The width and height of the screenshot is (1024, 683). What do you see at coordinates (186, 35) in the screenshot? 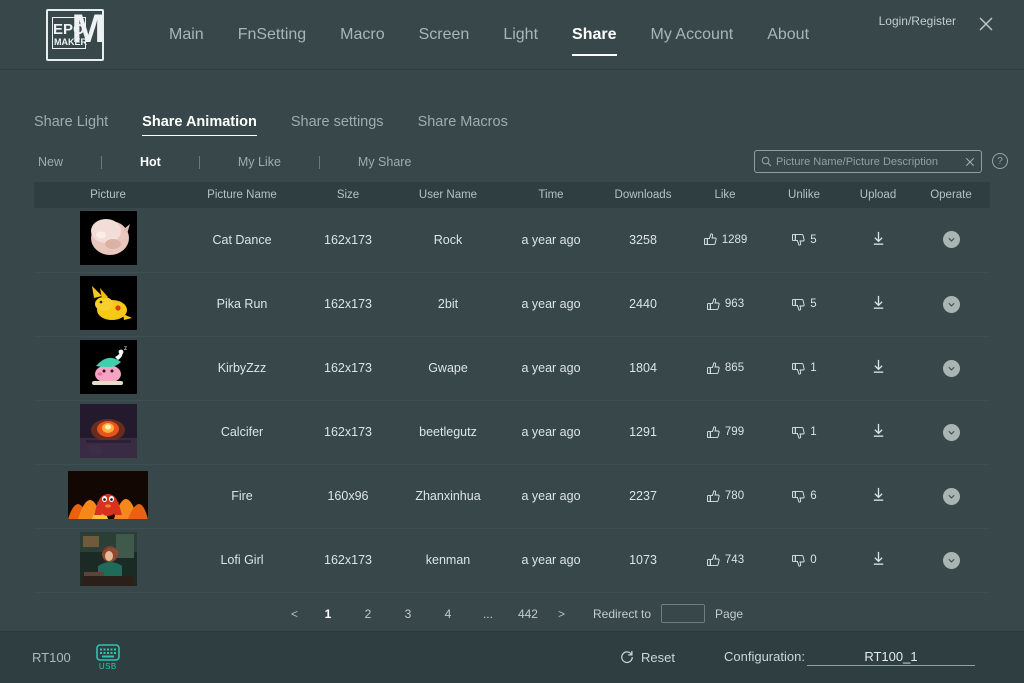
I see `nav-item-main: Main` at bounding box center [186, 35].